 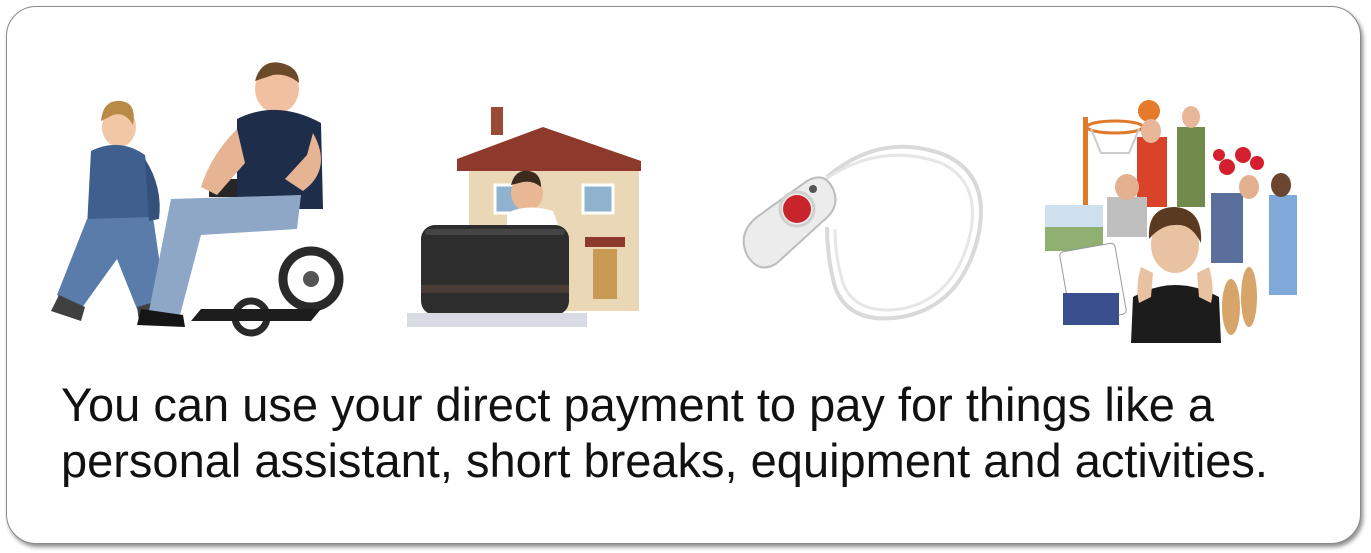 I want to click on activities-collage-icon, so click(x=1171, y=221).